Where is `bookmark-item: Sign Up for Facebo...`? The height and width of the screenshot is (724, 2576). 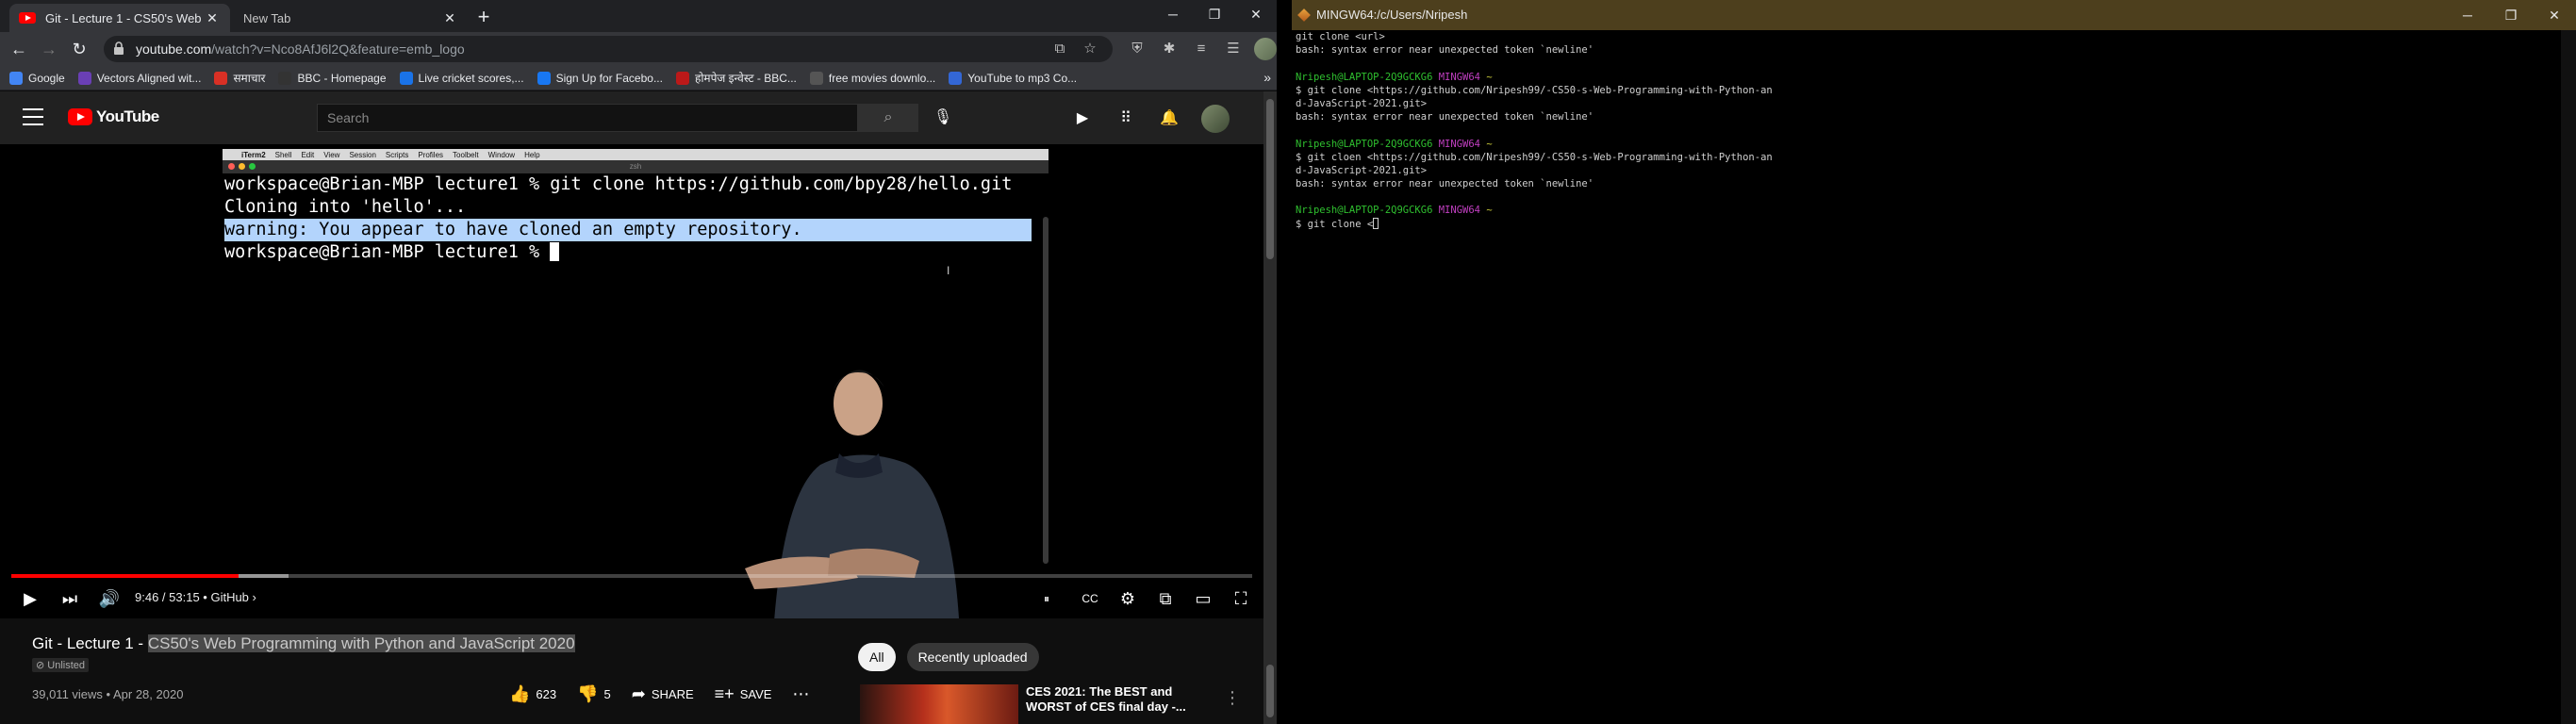
bookmark-item: Sign Up for Facebo... is located at coordinates (600, 78).